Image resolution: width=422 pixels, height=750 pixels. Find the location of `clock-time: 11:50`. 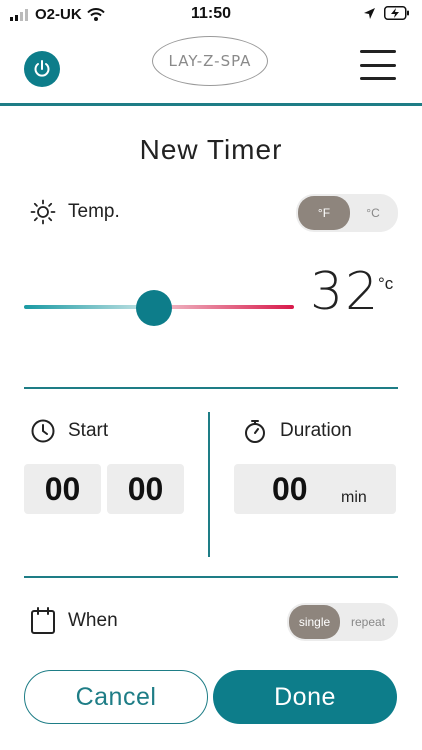

clock-time: 11:50 is located at coordinates (211, 13).